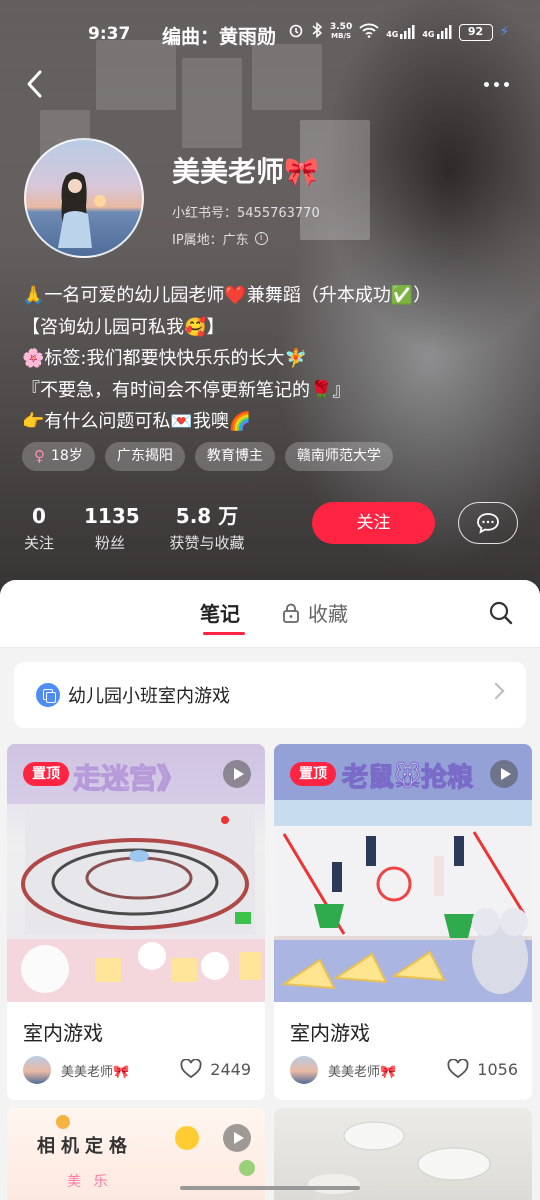 This screenshot has height=1200, width=540. I want to click on red-id: 小红书号：5455763770, so click(246, 213).